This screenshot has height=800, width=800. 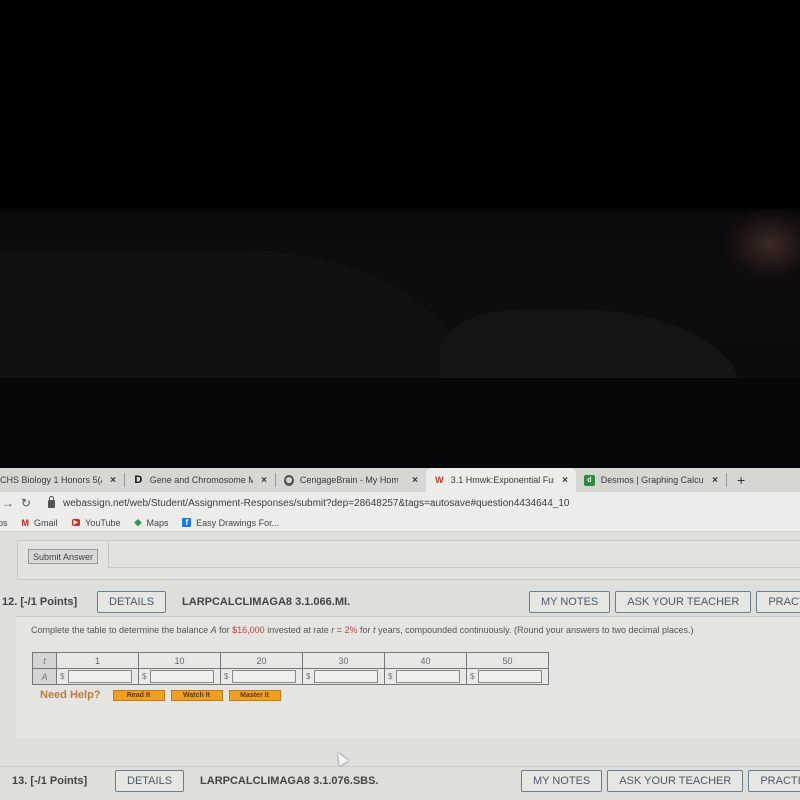 What do you see at coordinates (774, 780) in the screenshot?
I see `practice-another-button: PRACTICE AN` at bounding box center [774, 780].